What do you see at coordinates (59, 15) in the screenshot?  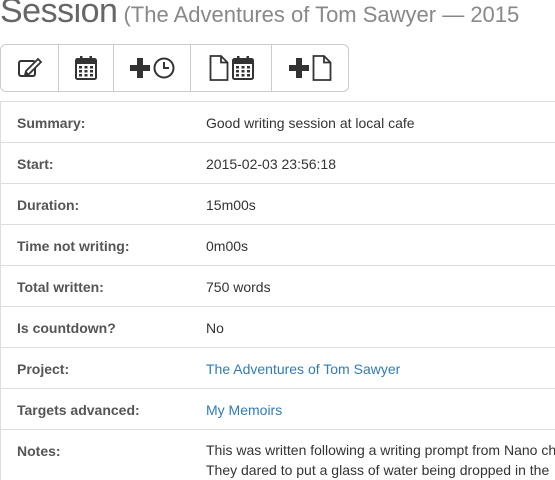 I see `page-title-main: Session` at bounding box center [59, 15].